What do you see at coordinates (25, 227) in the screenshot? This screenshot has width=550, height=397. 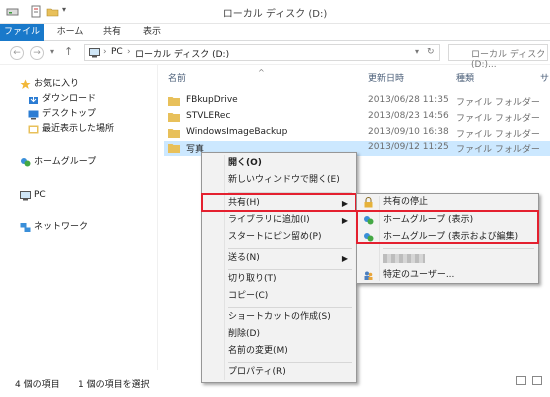 I see `network-icon` at bounding box center [25, 227].